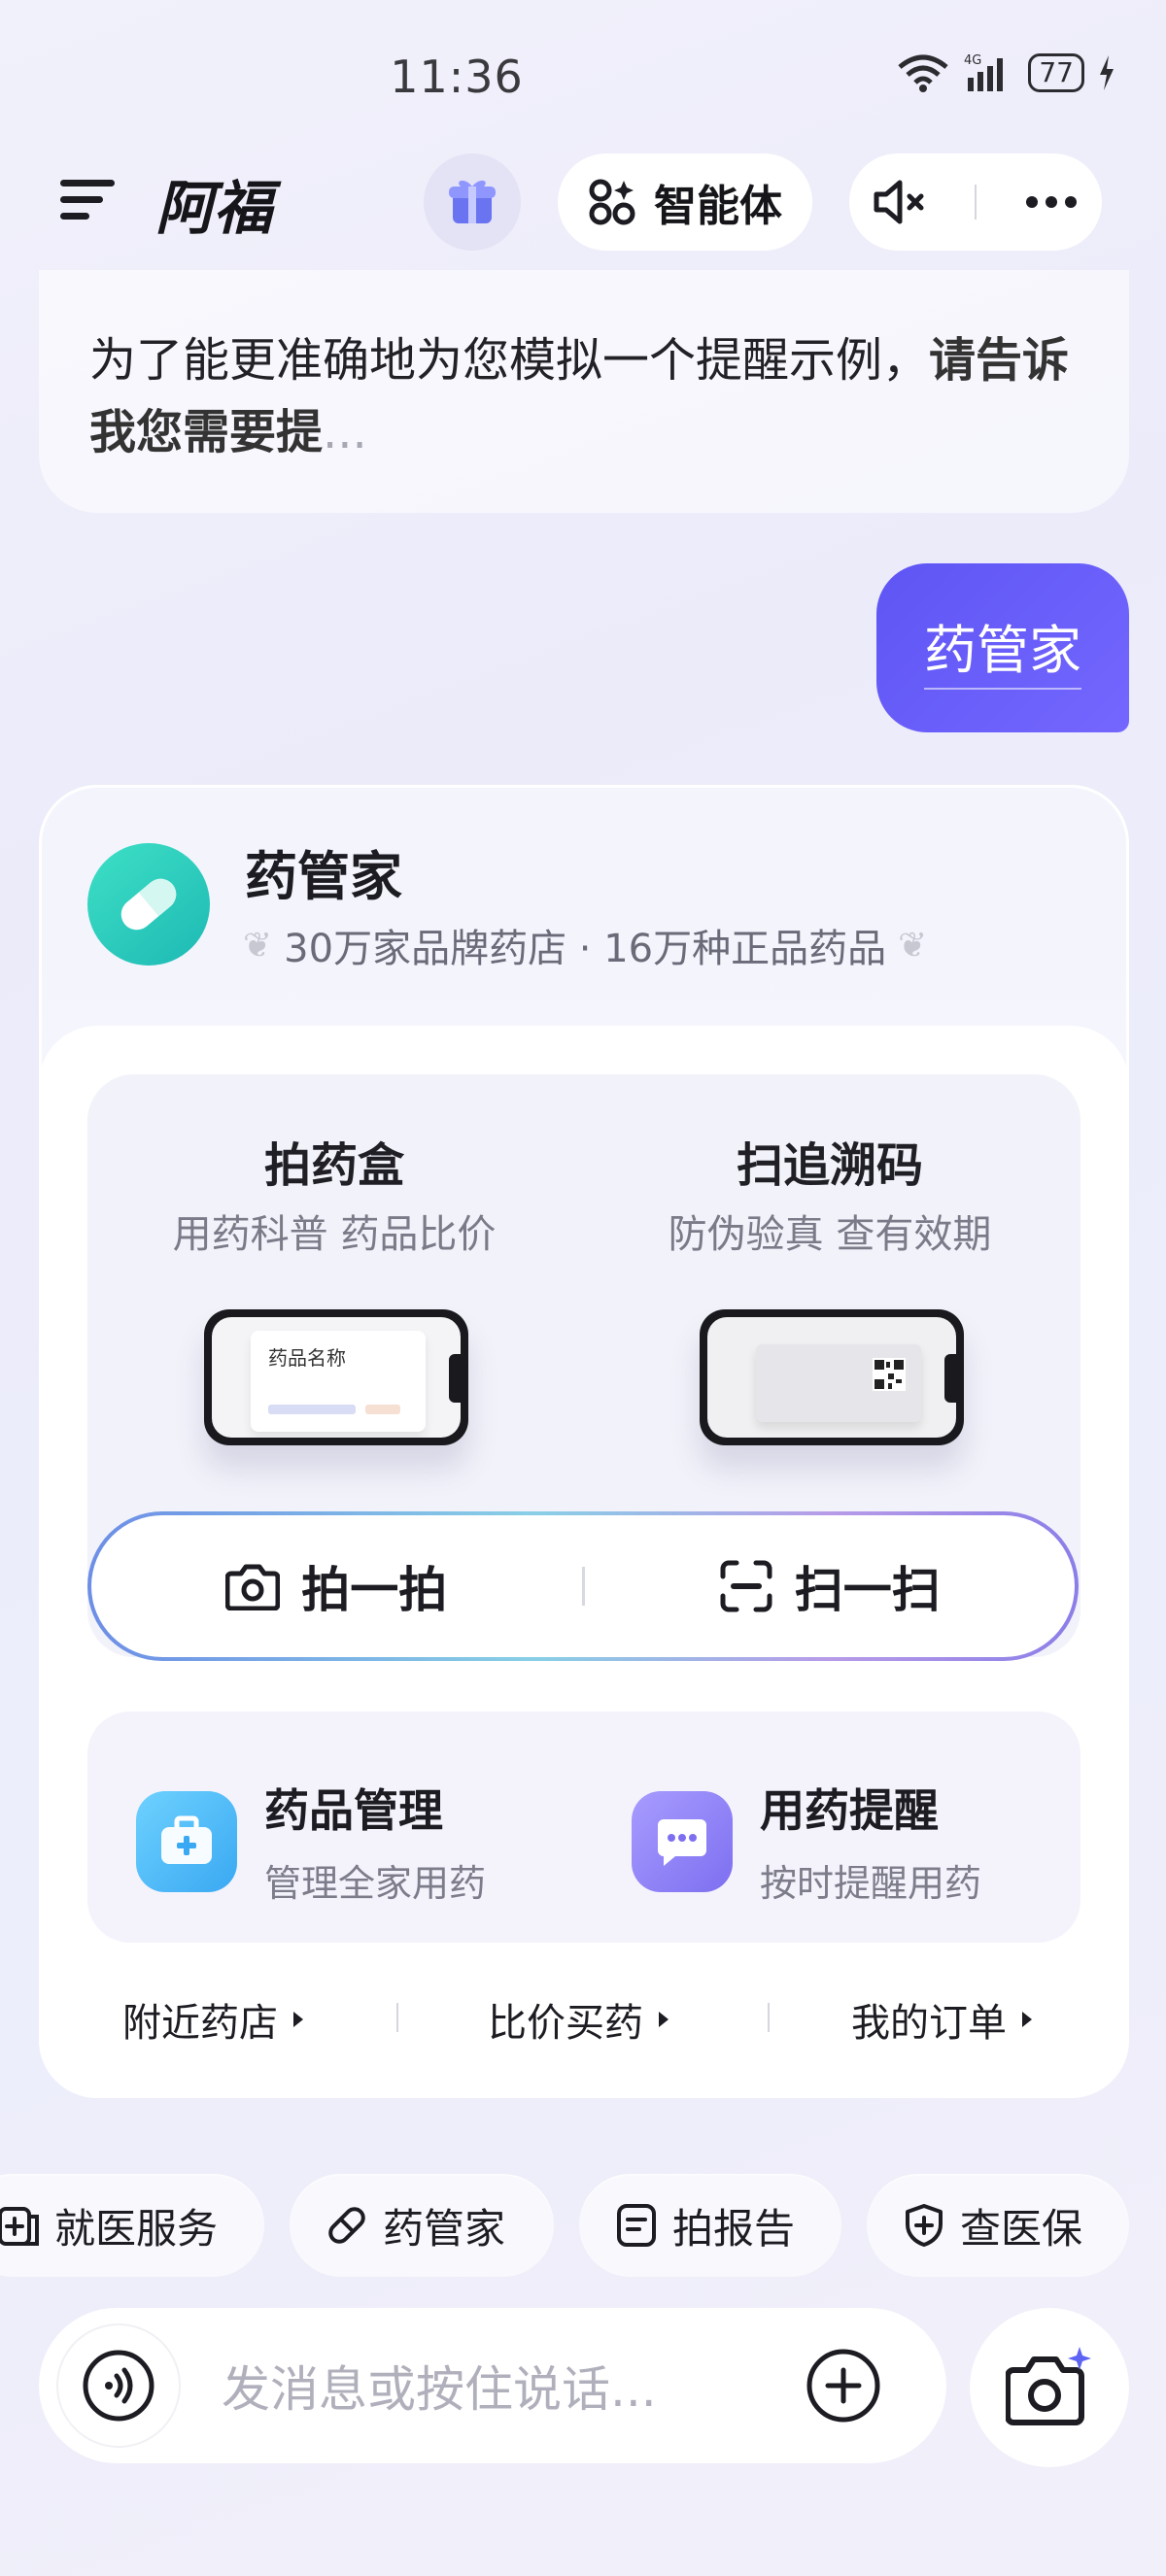 The width and height of the screenshot is (1166, 2576). I want to click on card-title: 药管家, so click(323, 876).